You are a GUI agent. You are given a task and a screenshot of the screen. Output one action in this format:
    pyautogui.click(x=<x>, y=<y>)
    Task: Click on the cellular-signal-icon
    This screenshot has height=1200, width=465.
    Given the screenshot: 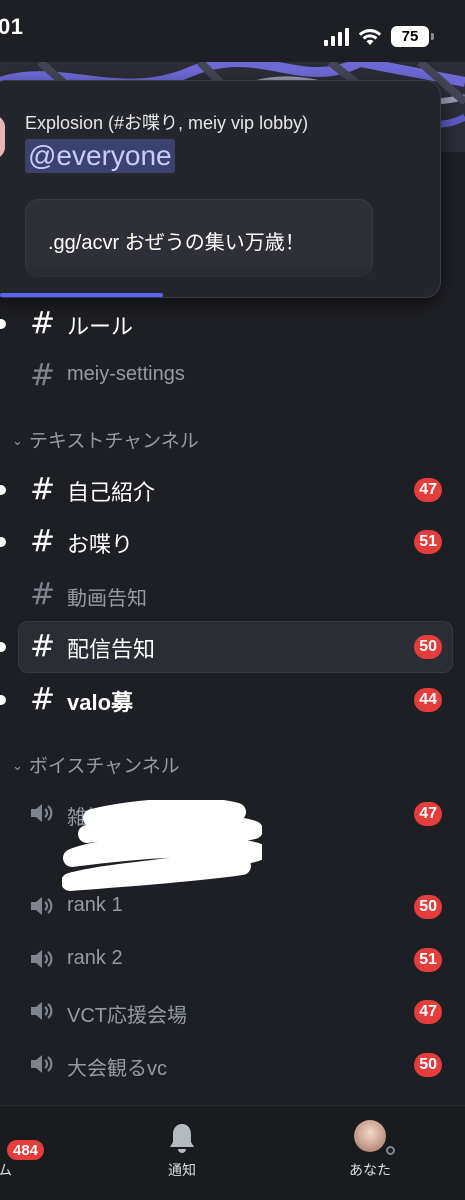 What is the action you would take?
    pyautogui.click(x=336, y=36)
    